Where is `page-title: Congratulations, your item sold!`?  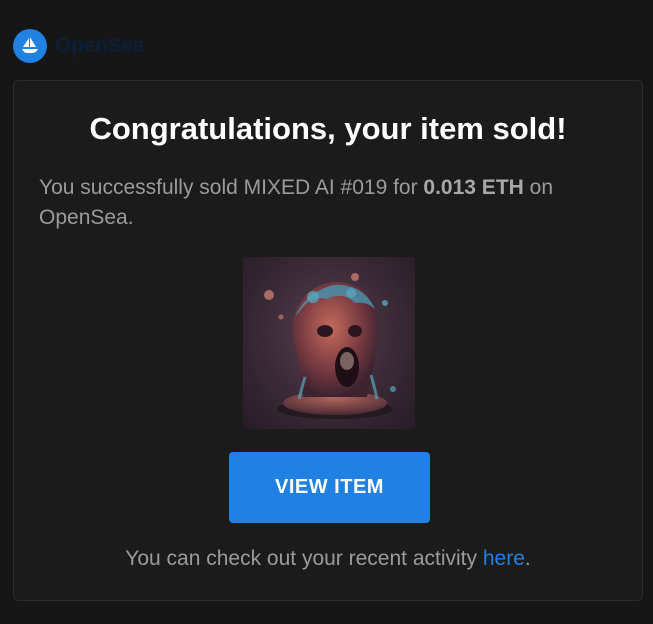 page-title: Congratulations, your item sold! is located at coordinates (328, 128).